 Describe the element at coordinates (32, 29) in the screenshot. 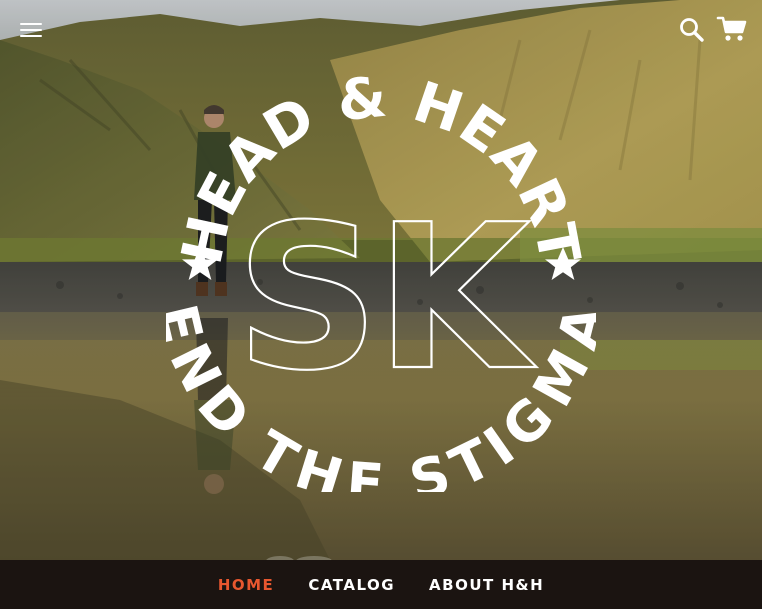

I see `hamburger-menu-icon` at that location.